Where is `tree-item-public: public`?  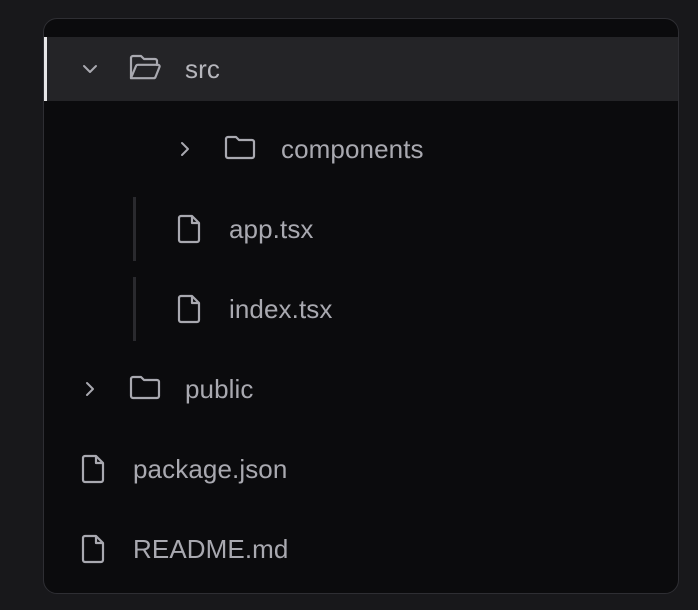 tree-item-public: public is located at coordinates (361, 389).